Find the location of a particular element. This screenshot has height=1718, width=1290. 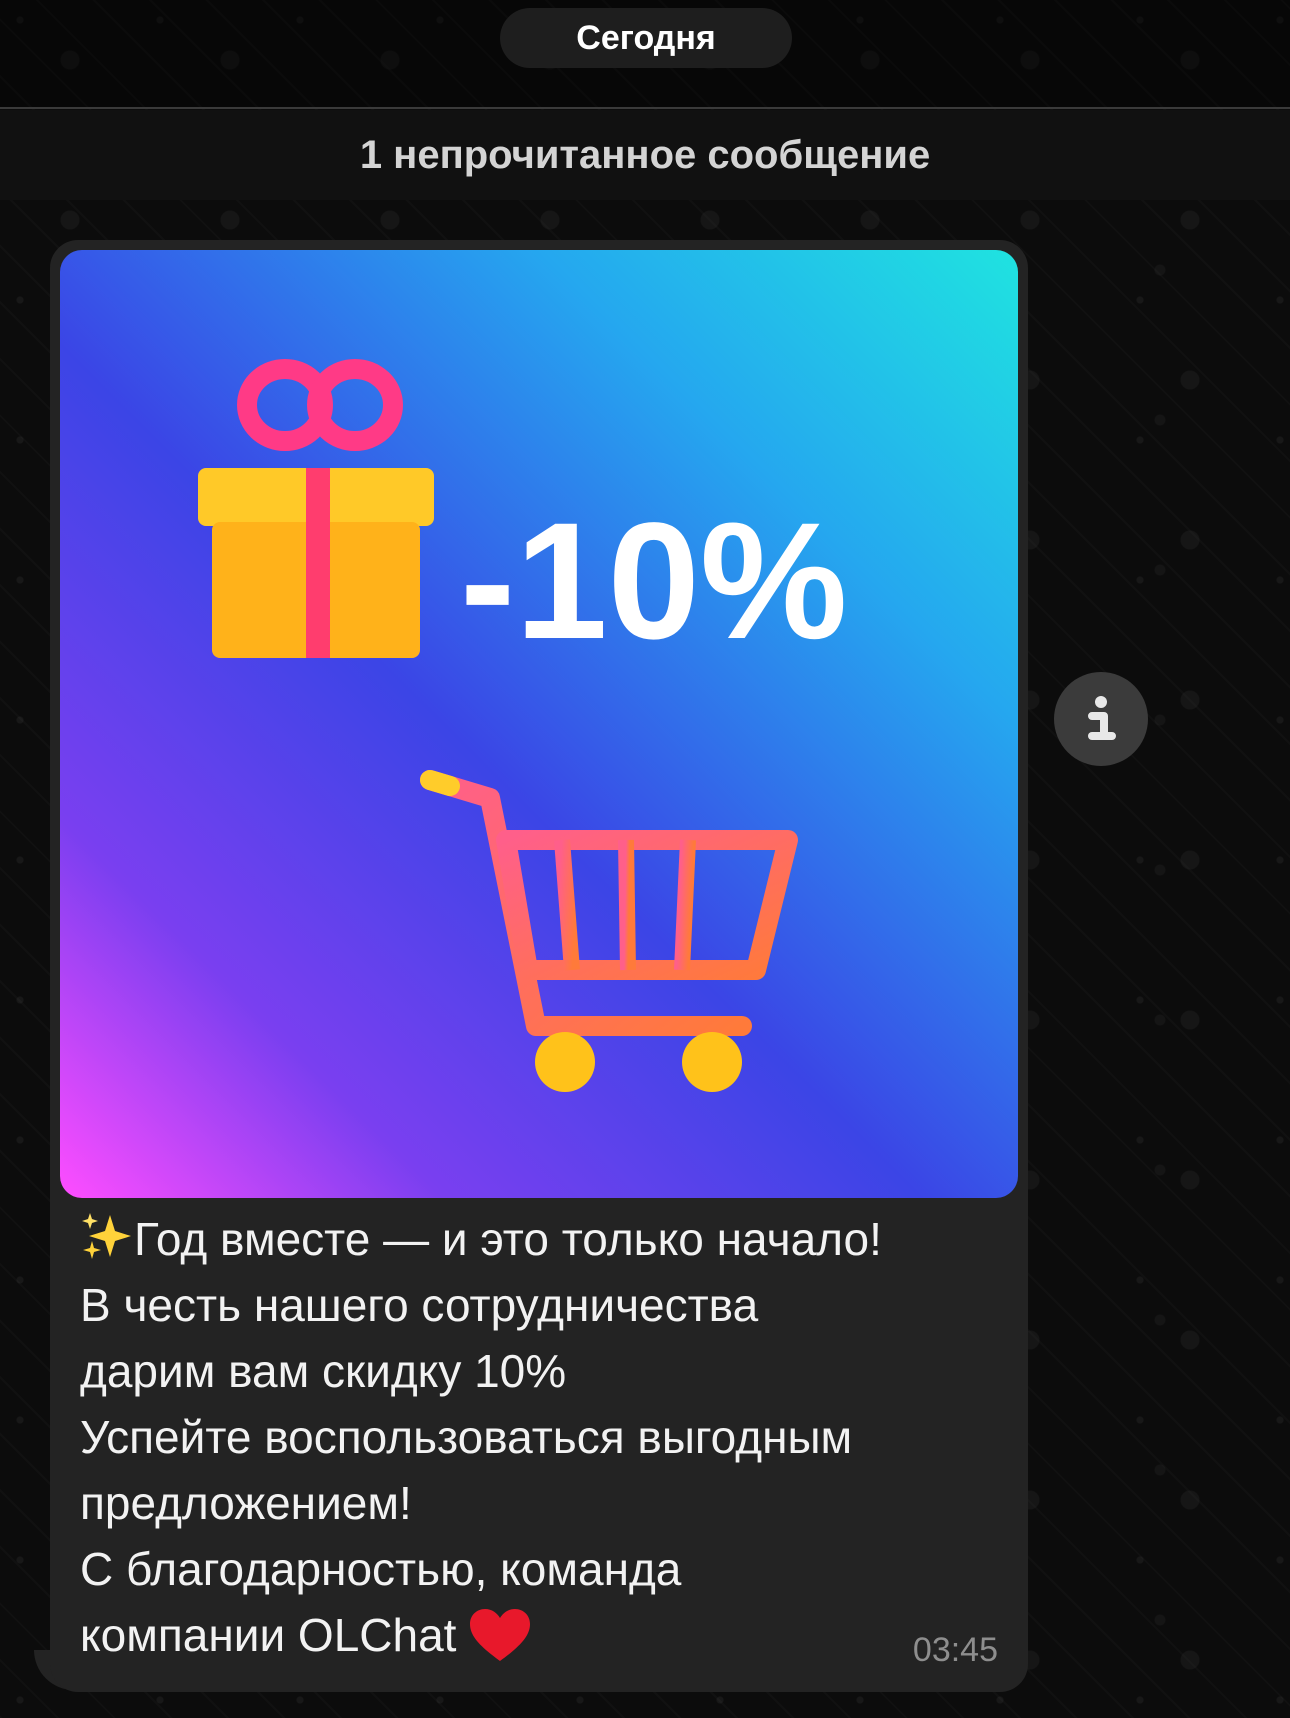

heart-icon is located at coordinates (500, 1635).